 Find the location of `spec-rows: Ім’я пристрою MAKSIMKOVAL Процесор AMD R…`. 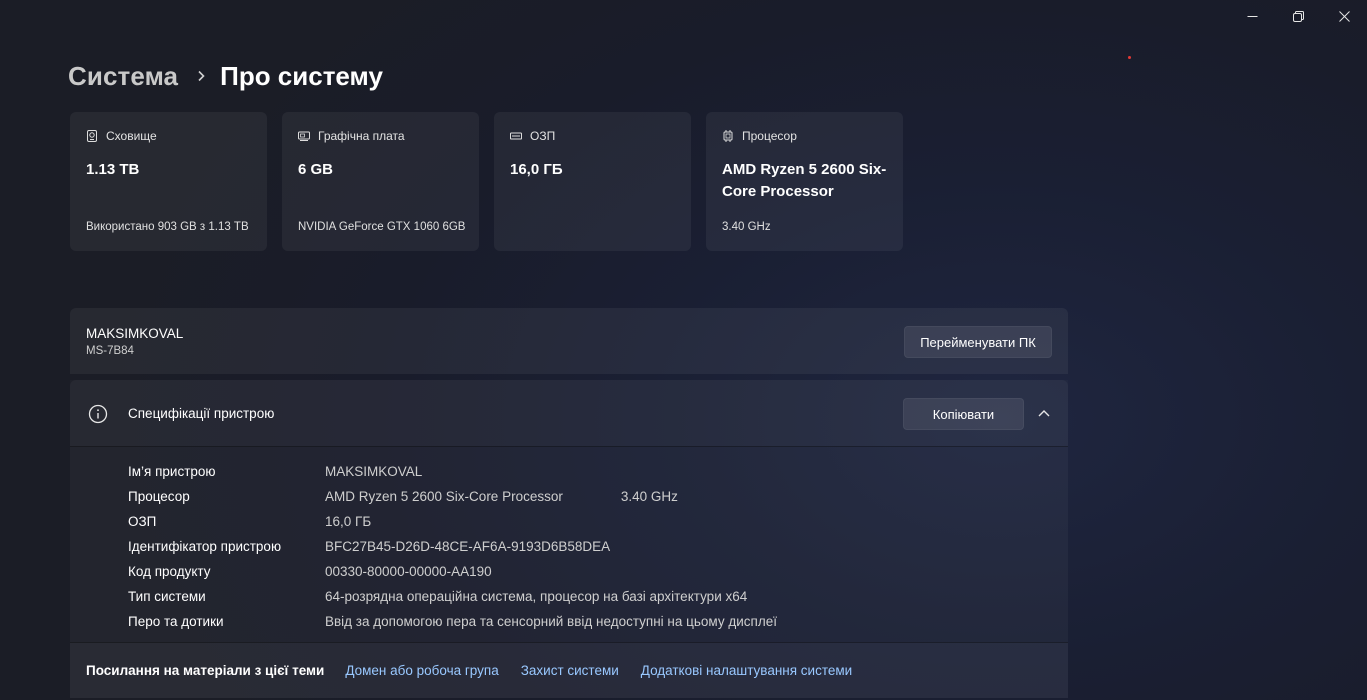

spec-rows: Ім’я пристрою MAKSIMKOVAL Процесор AMD R… is located at coordinates (452, 546).